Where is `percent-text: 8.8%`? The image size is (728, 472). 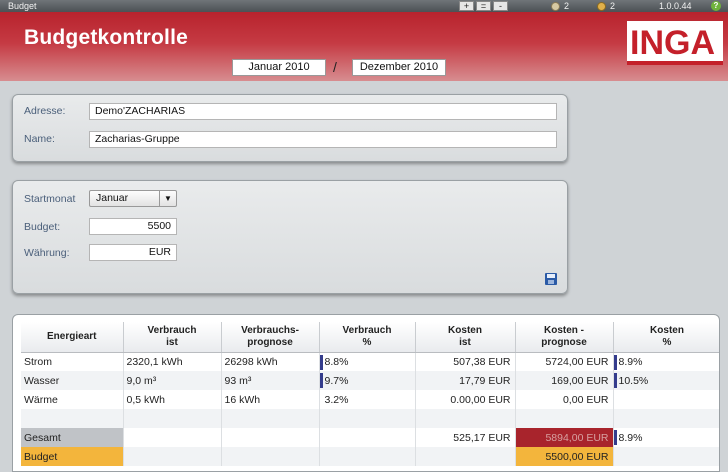 percent-text: 8.8% is located at coordinates (336, 361).